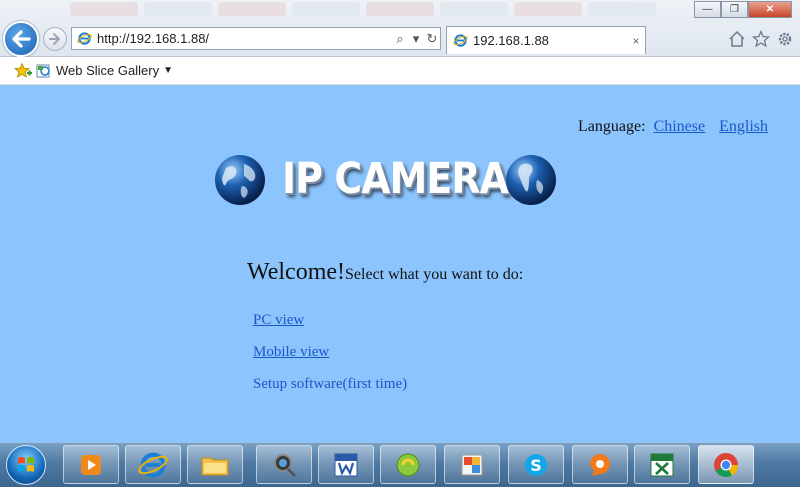 The height and width of the screenshot is (489, 800). I want to click on forward-arrow-icon, so click(54, 39).